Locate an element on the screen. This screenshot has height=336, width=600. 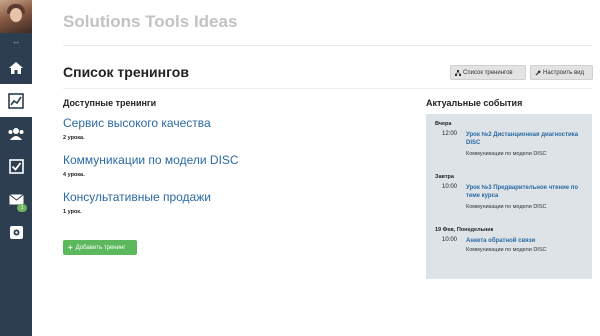
configure-view-button: Настроить вид is located at coordinates (561, 72).